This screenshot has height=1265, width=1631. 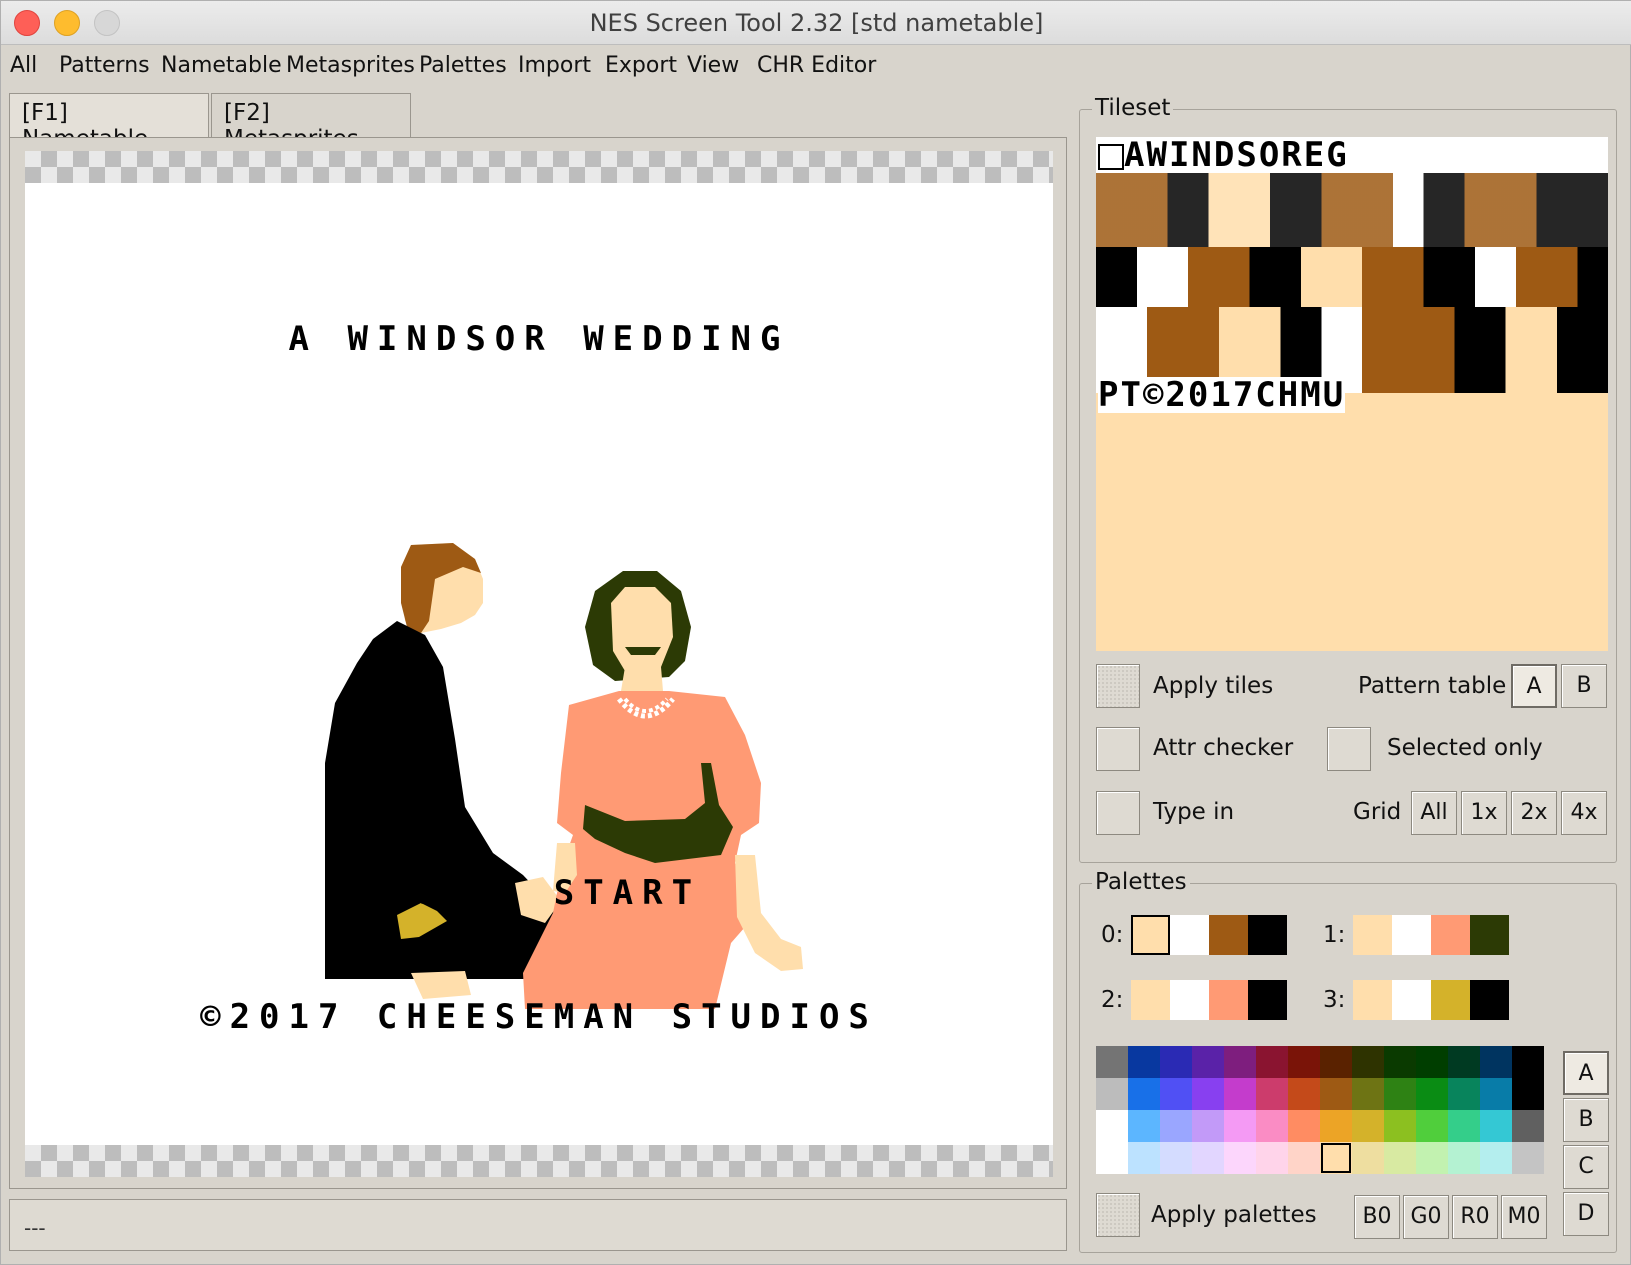 What do you see at coordinates (1118, 1215) in the screenshot?
I see `apply-palettes-checkbox` at bounding box center [1118, 1215].